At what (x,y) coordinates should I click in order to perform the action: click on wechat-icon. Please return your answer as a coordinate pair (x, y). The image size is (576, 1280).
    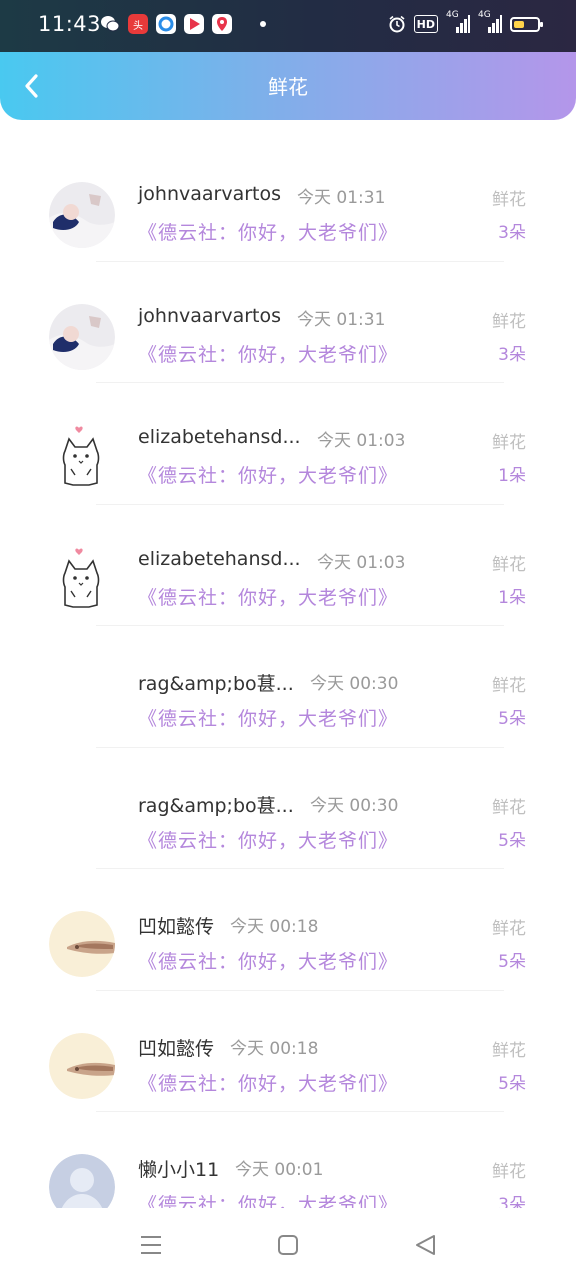
    Looking at the image, I should click on (110, 24).